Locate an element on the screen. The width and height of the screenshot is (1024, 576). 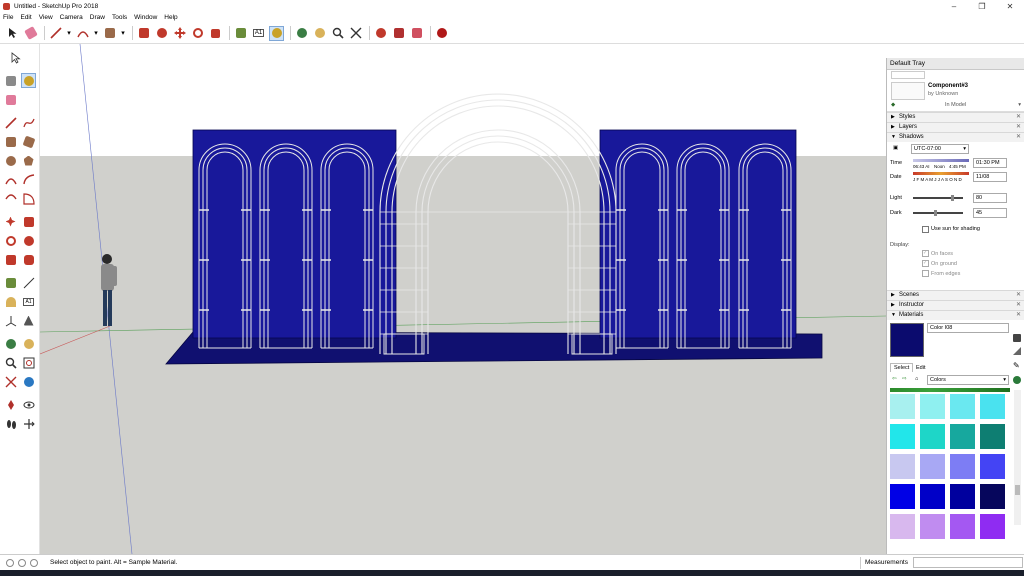
date-slider is located at coordinates (941, 173).